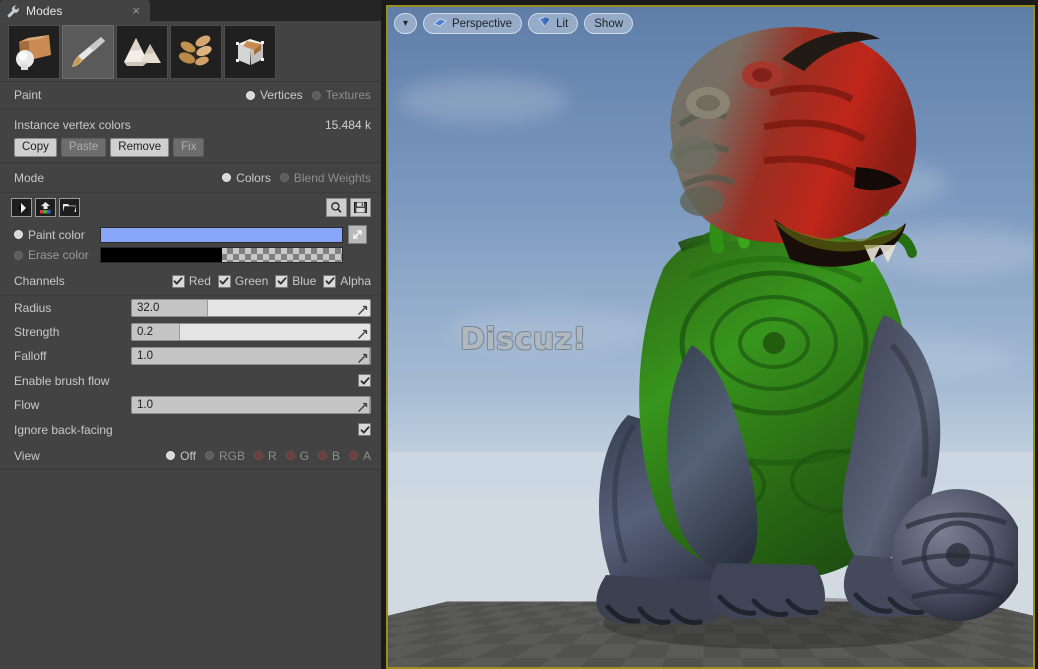 The image size is (1038, 669). I want to click on erase-color-row: Erase color, so click(190, 255).